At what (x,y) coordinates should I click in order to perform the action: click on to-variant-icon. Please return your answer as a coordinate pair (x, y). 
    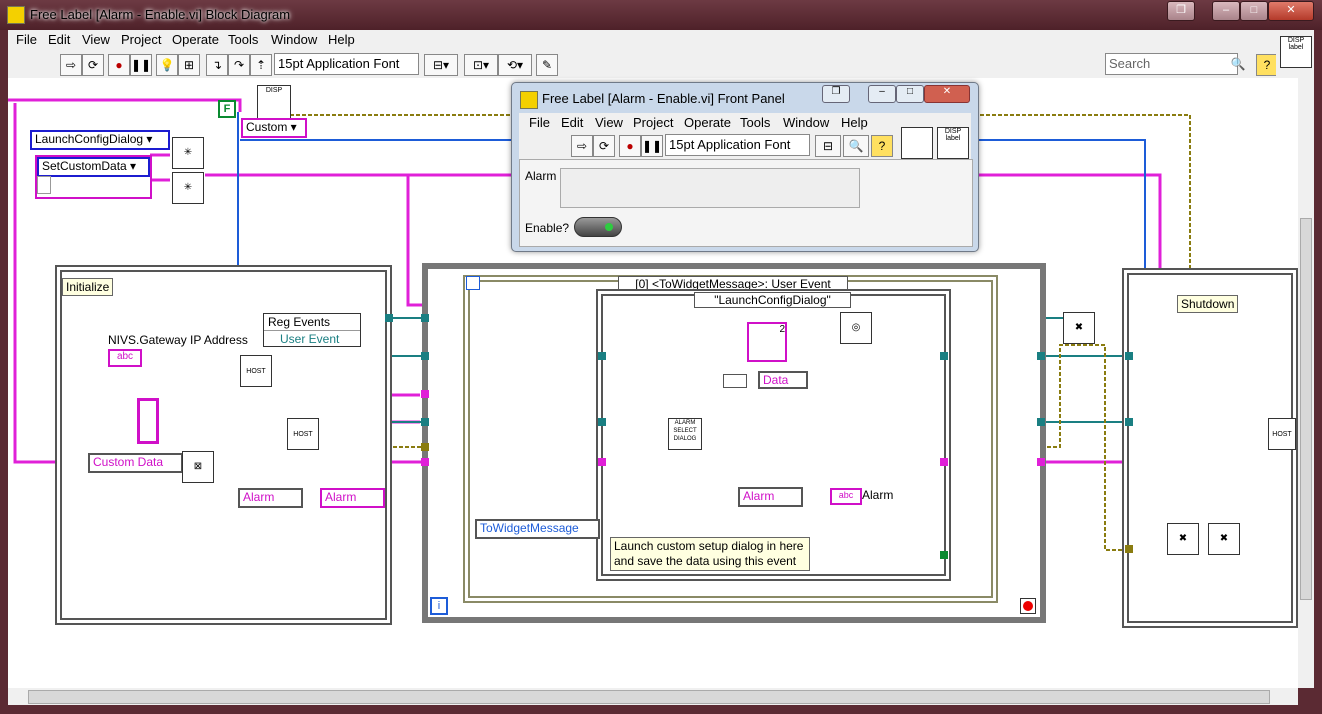
    Looking at the image, I should click on (735, 381).